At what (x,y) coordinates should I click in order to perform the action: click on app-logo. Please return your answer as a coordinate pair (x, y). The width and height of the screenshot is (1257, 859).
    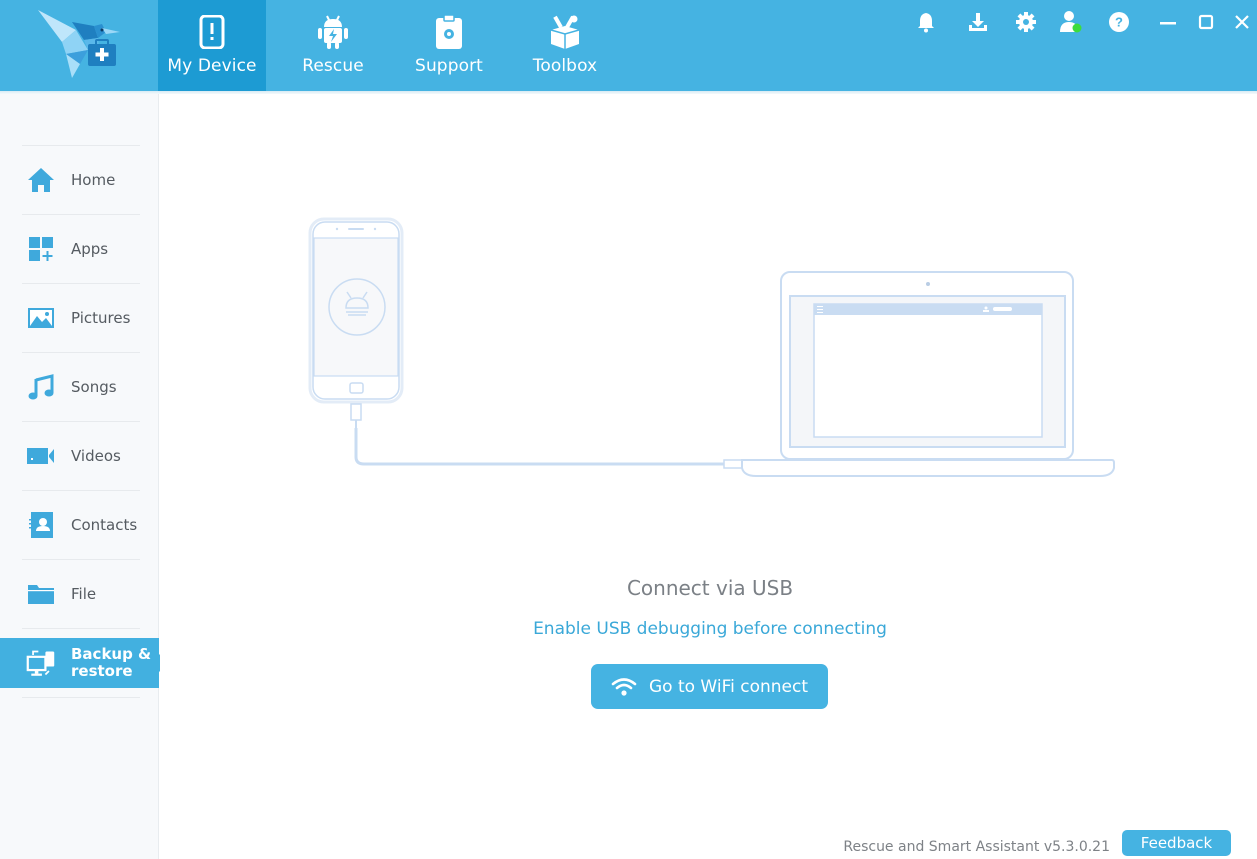
    Looking at the image, I should click on (78, 44).